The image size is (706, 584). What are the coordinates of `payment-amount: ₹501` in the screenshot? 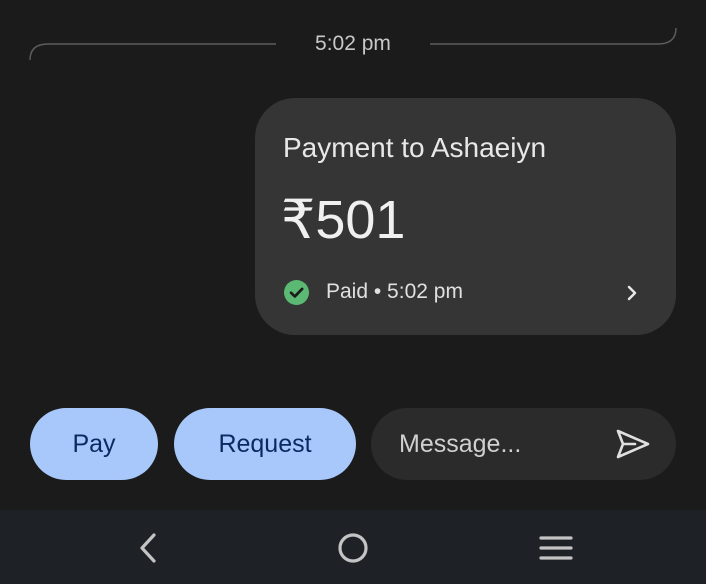 It's located at (343, 220).